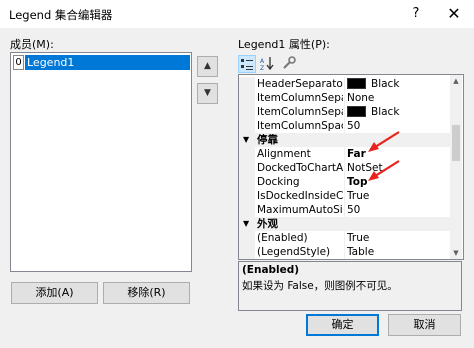 Image resolution: width=474 pixels, height=348 pixels. I want to click on property-row: (LegendStyle) Table, so click(344, 252).